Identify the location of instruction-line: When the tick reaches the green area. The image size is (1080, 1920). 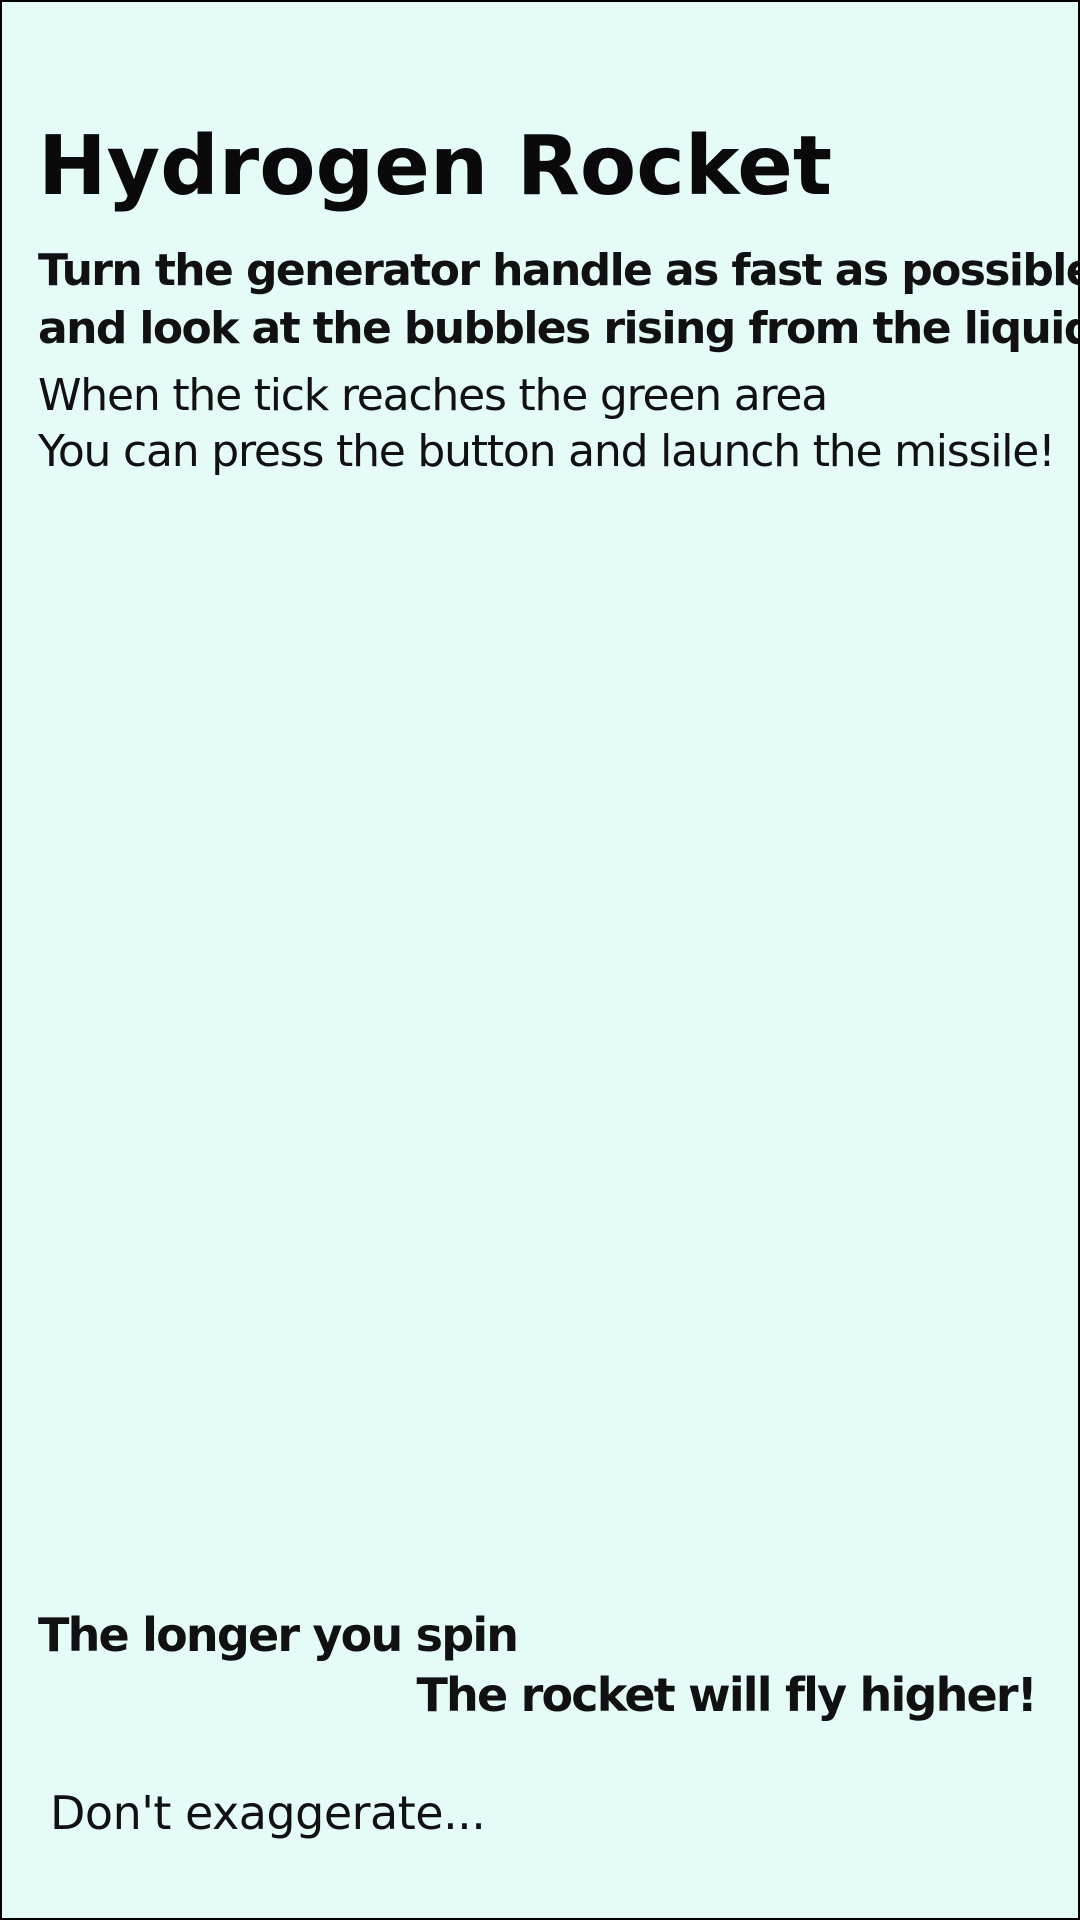
(433, 395).